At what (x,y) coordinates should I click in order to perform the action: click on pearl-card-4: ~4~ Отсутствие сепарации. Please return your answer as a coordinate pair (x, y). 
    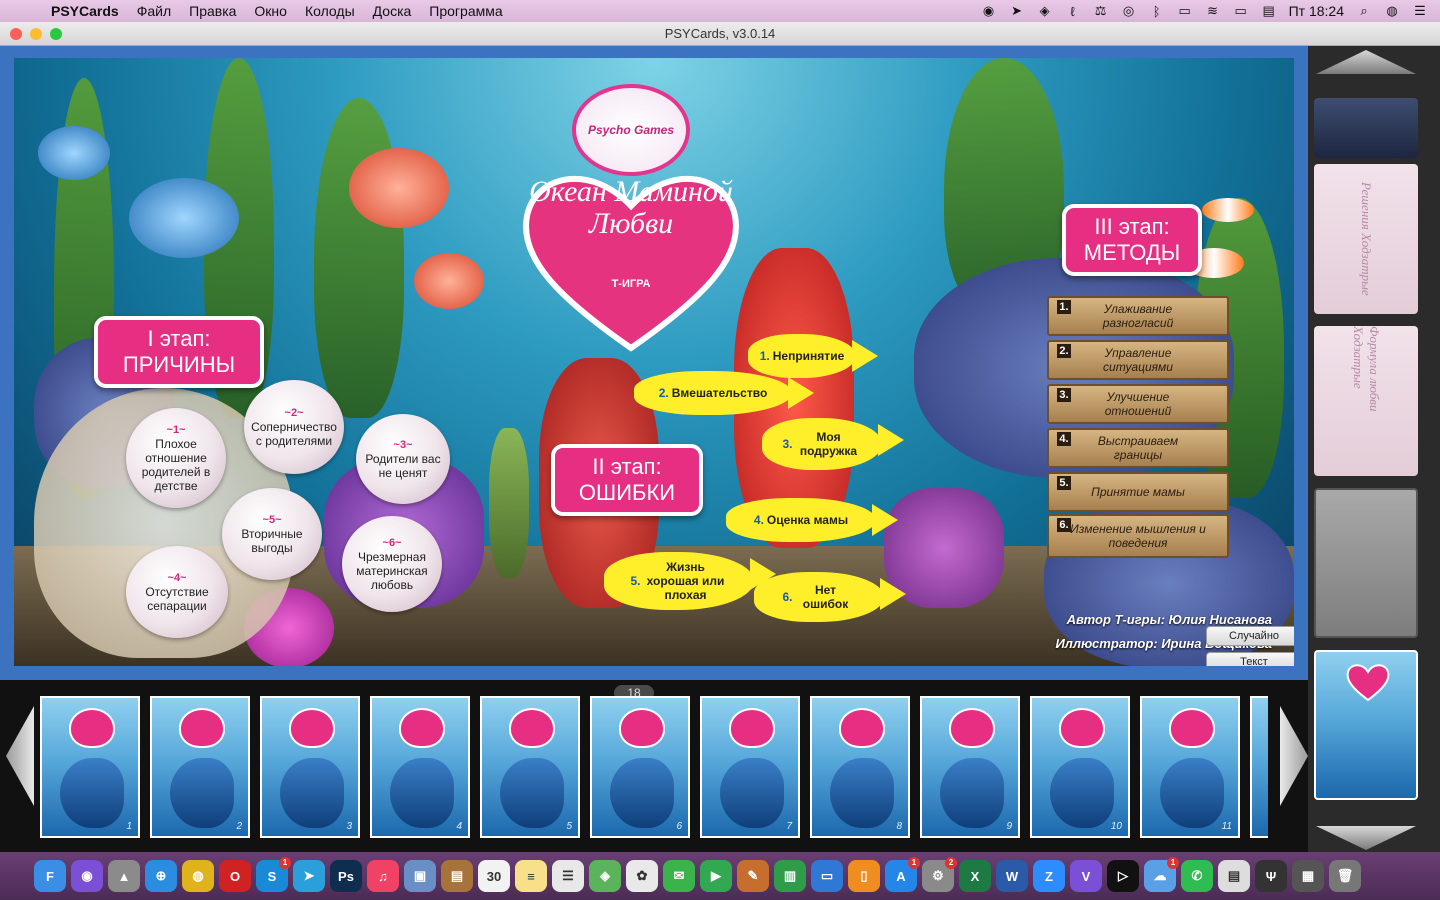
    Looking at the image, I should click on (177, 592).